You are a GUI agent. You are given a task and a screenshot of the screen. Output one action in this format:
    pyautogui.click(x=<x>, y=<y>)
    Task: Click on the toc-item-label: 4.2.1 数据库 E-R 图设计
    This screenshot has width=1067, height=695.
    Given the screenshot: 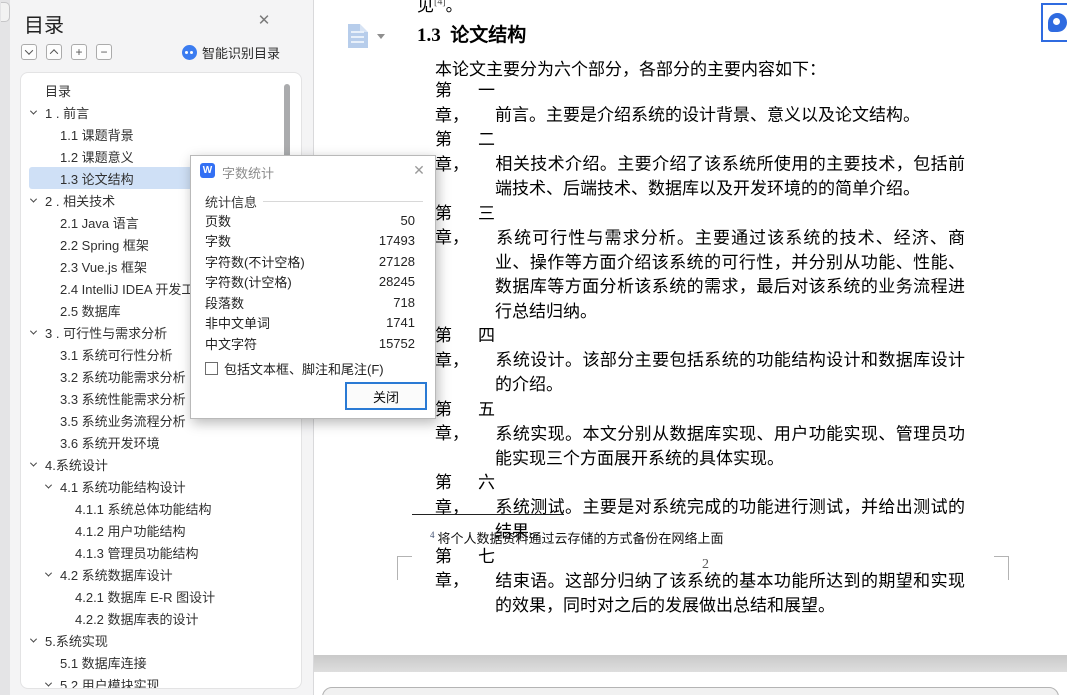 What is the action you would take?
    pyautogui.click(x=145, y=597)
    